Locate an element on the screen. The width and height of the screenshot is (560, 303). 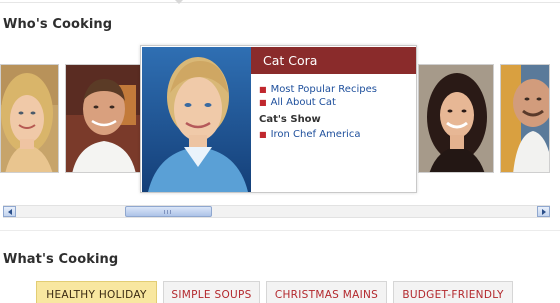
iron-chef-america-link: ■ Iron Chef America is located at coordinates (334, 134).